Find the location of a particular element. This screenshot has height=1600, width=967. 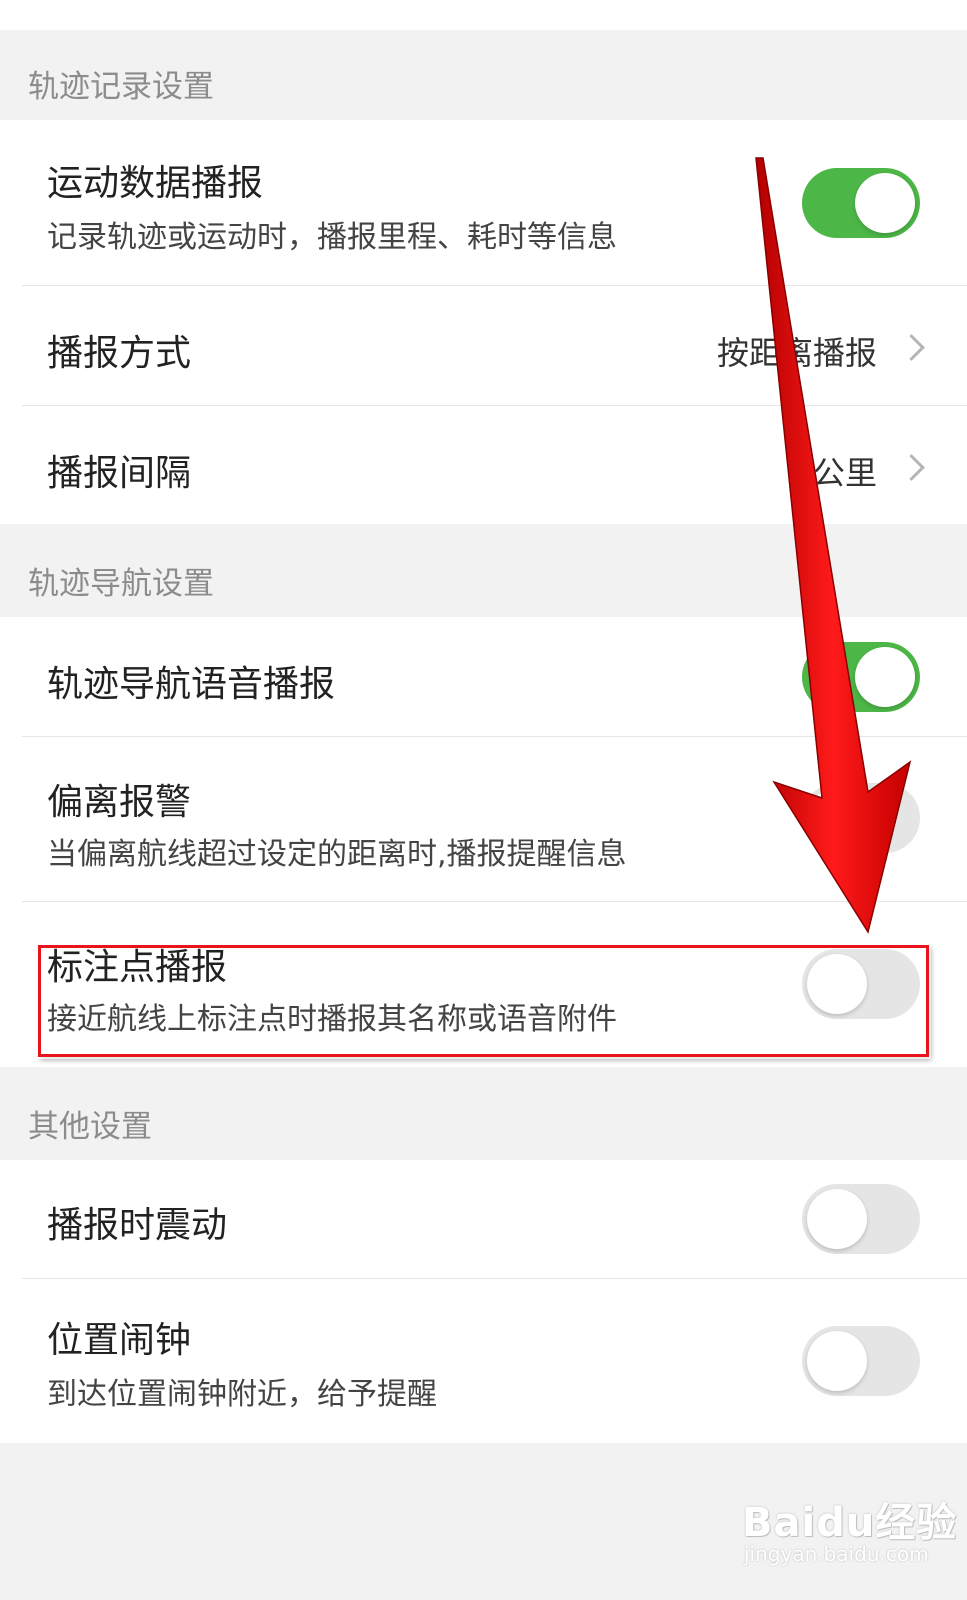

watermark-url: jingyan.baidu.com is located at coordinates (836, 1554).